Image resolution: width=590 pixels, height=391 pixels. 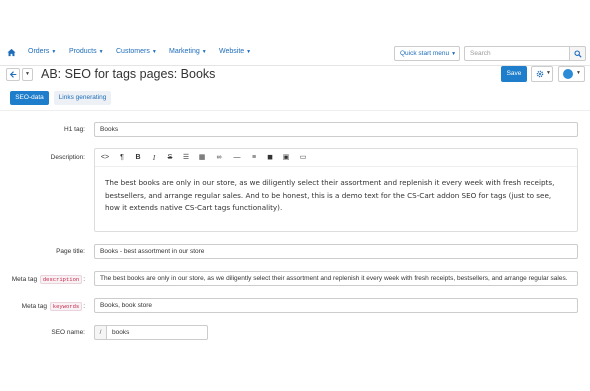 What do you see at coordinates (61, 279) in the screenshot?
I see `meta-description-code-tag: description` at bounding box center [61, 279].